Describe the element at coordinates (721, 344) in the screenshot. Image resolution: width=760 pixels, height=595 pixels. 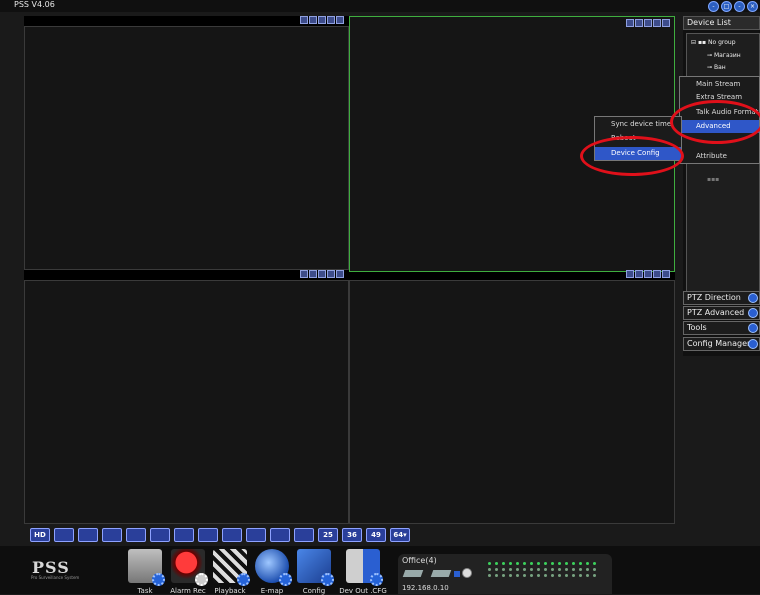
I see `config-manager-section: Config Manager` at that location.